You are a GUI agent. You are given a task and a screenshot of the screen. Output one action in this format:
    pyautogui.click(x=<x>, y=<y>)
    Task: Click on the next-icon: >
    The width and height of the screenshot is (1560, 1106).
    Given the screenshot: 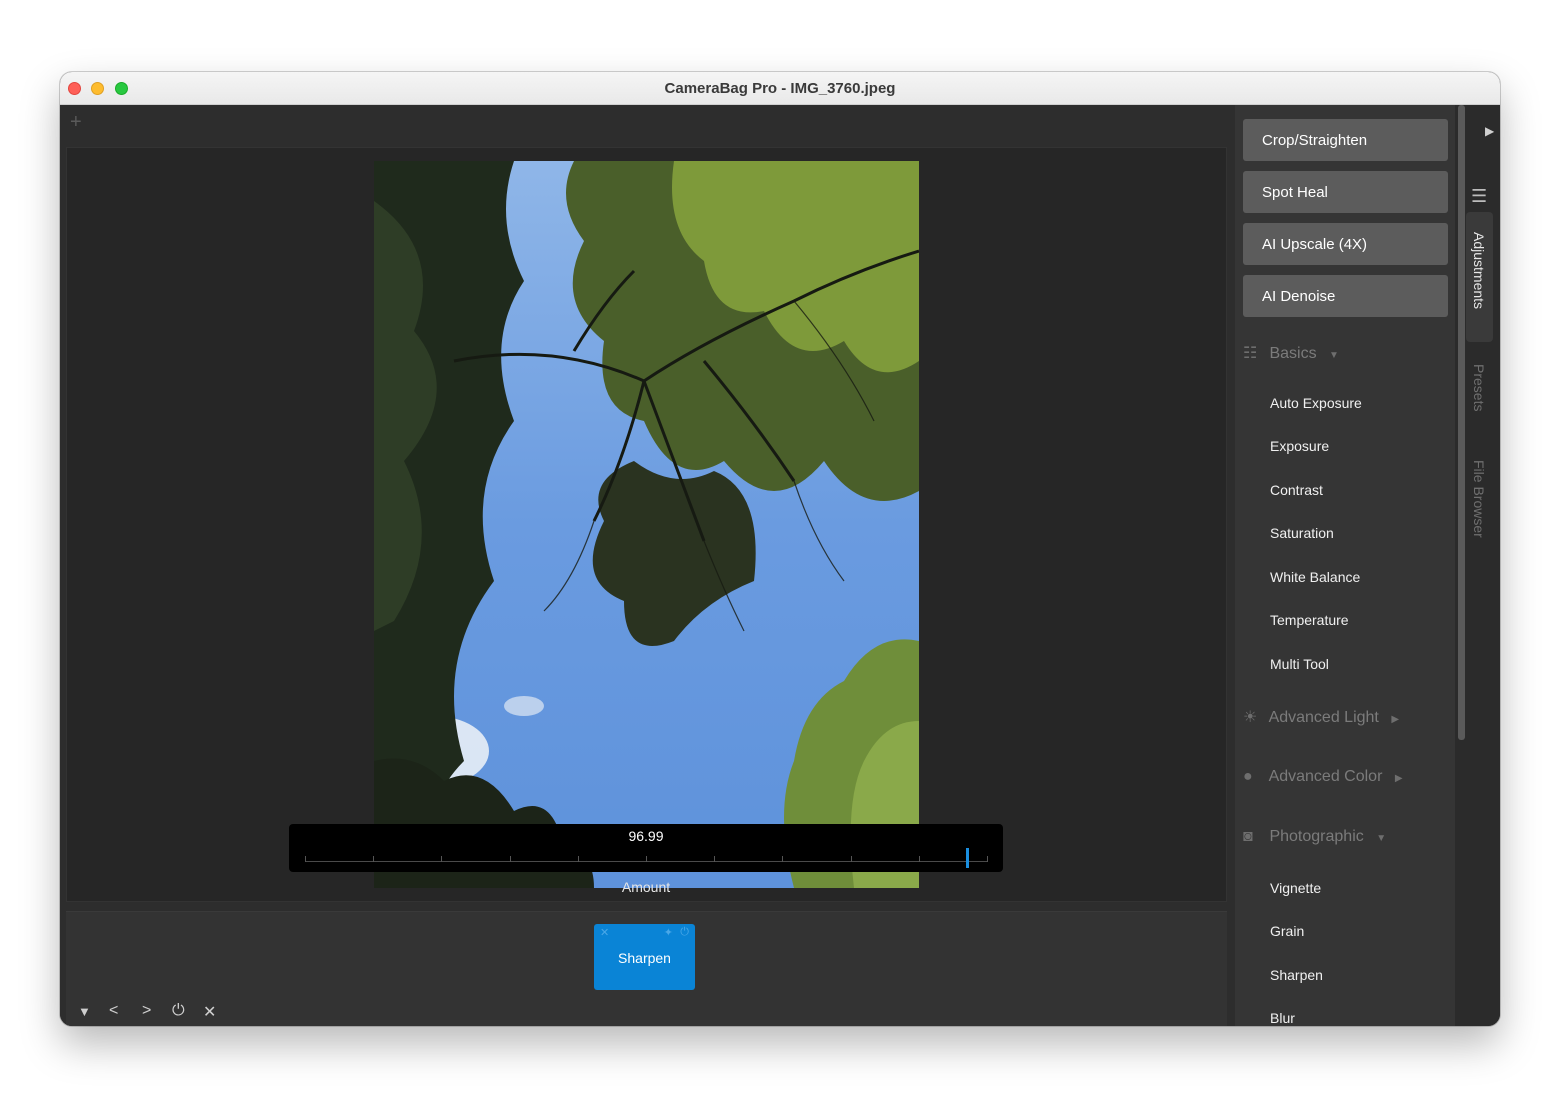 What is the action you would take?
    pyautogui.click(x=146, y=1011)
    